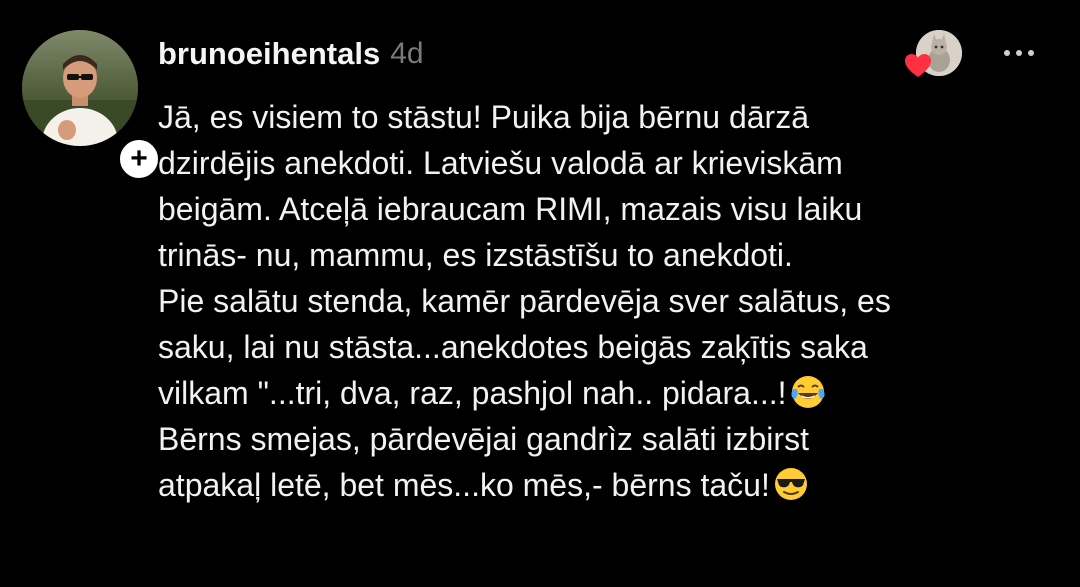  Describe the element at coordinates (933, 55) in the screenshot. I see `liked-by-author-indicator` at that location.